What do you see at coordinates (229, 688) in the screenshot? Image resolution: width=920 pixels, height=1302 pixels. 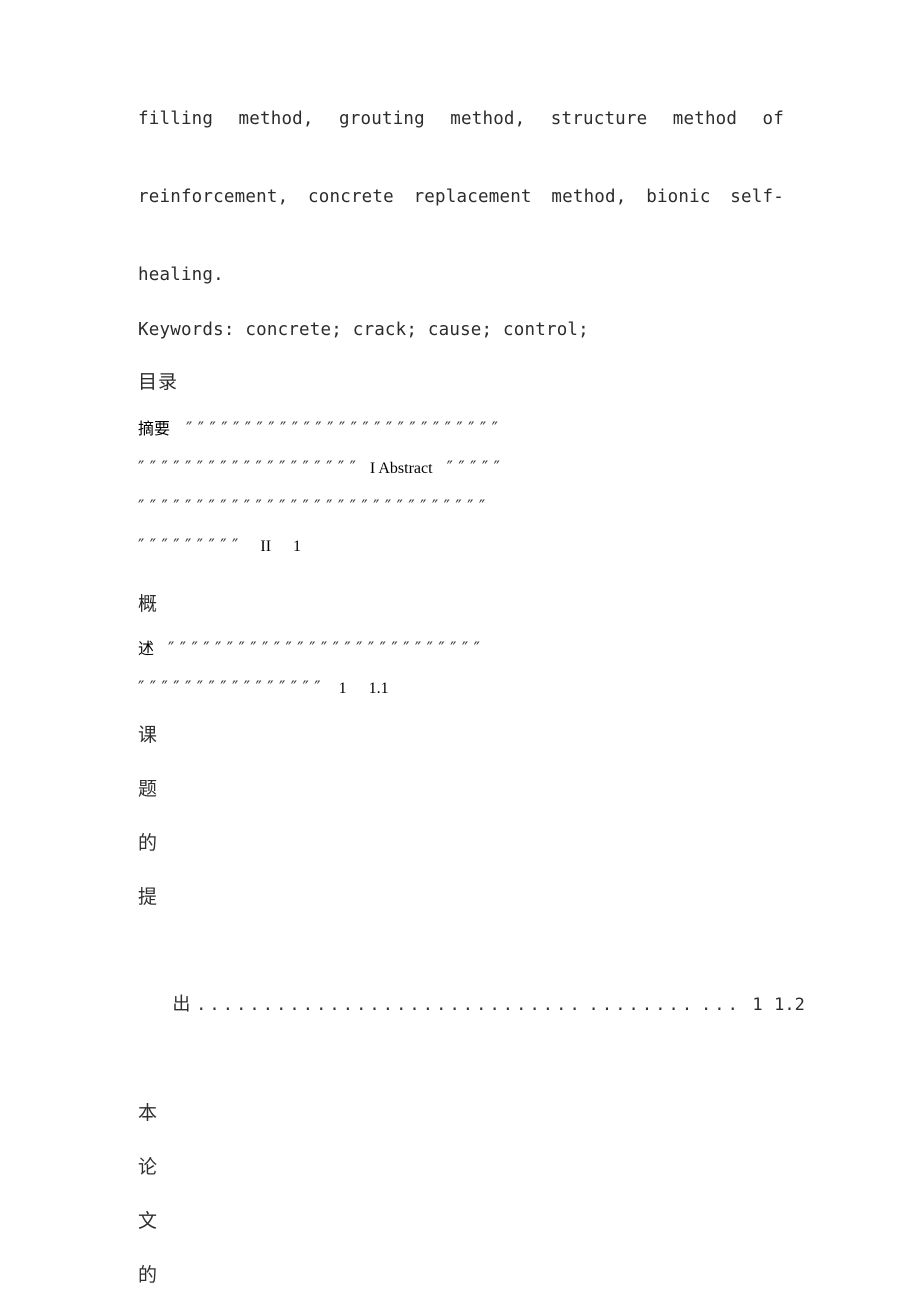 I see `toc-leader-gaishu-2: ″ ″ ″ ″ ″ ″ ″ ″ ″ ″ ″ ″ ″ ″ ″ ″` at bounding box center [229, 688].